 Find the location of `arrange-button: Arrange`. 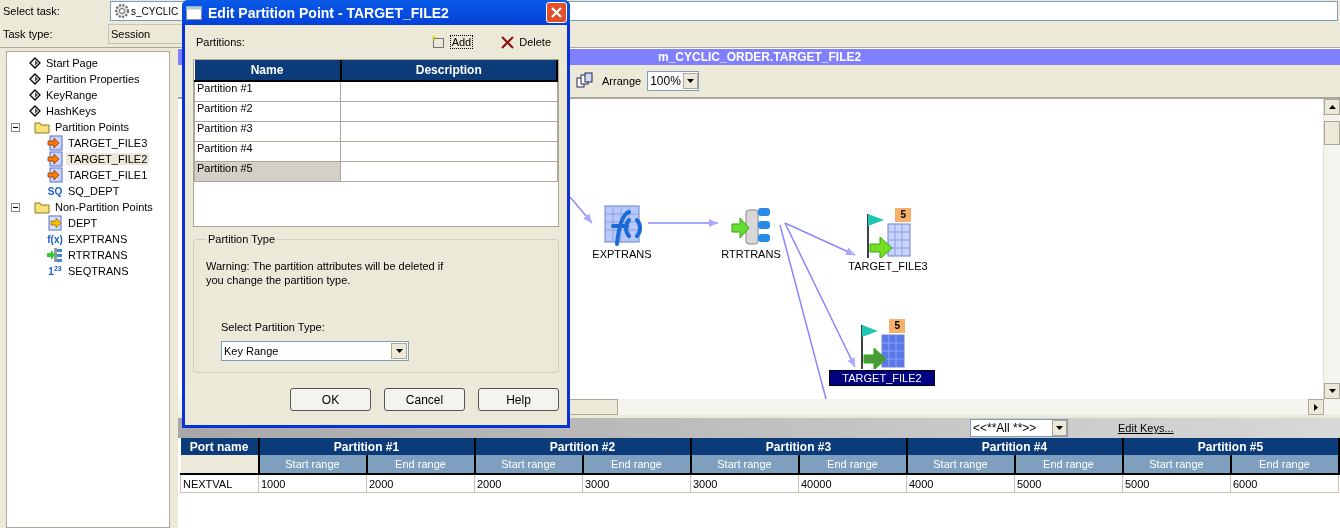

arrange-button: Arrange is located at coordinates (609, 81).